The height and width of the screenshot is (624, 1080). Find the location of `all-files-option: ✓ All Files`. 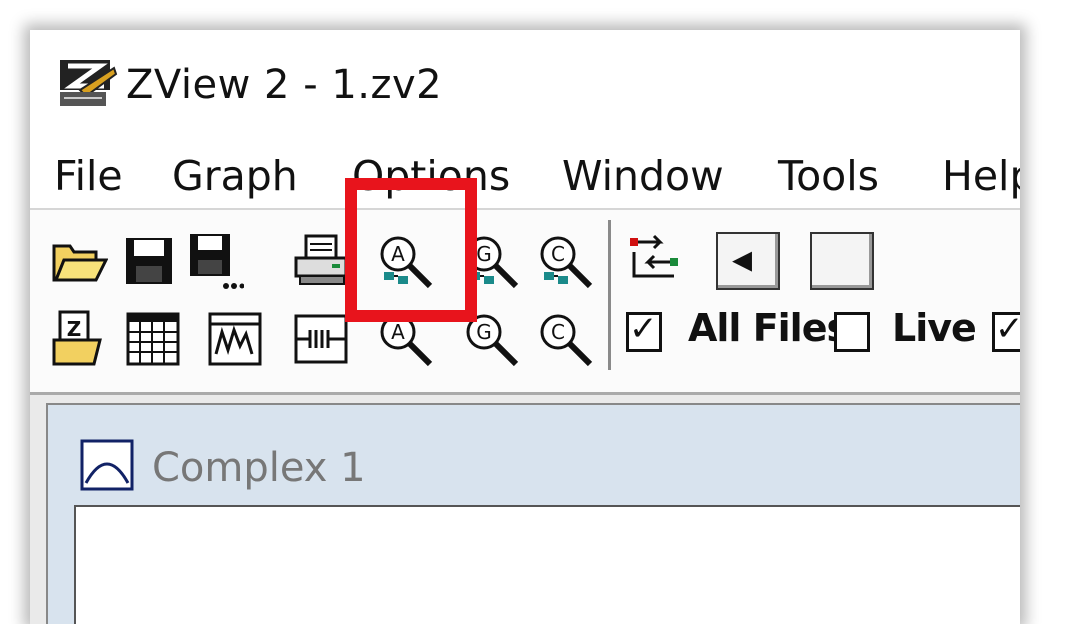

all-files-option: ✓ All Files is located at coordinates (737, 330).